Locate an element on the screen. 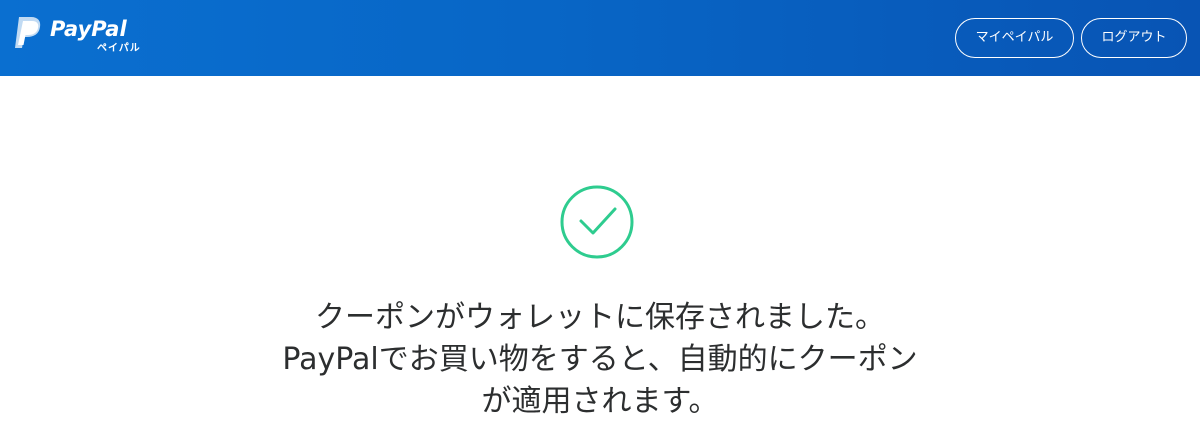 The width and height of the screenshot is (1200, 431). logout-button: ログアウト is located at coordinates (1134, 38).